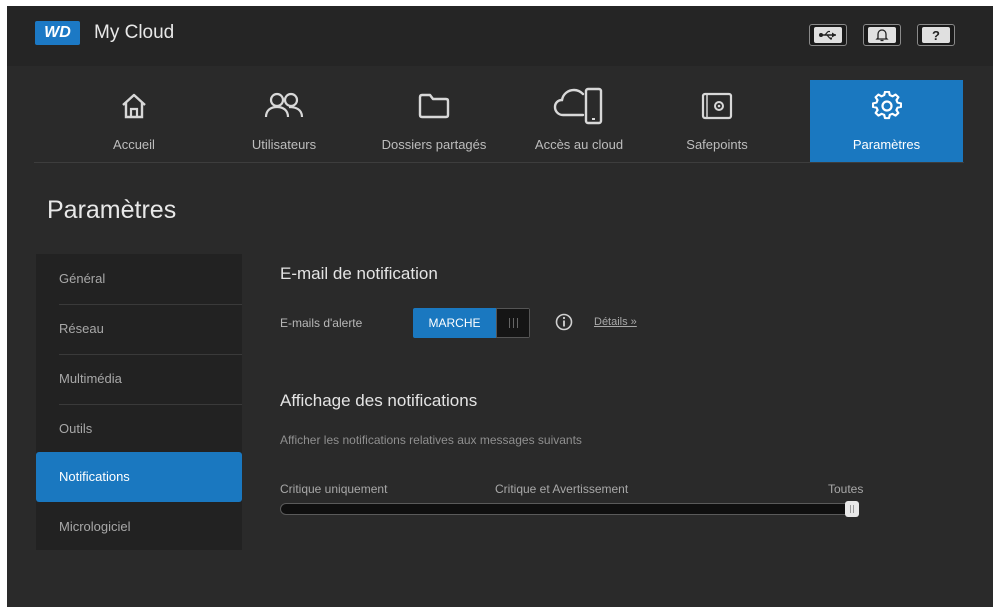  Describe the element at coordinates (562, 489) in the screenshot. I see `slider-label-critique-avertissement: Critique et Avertissement` at that location.